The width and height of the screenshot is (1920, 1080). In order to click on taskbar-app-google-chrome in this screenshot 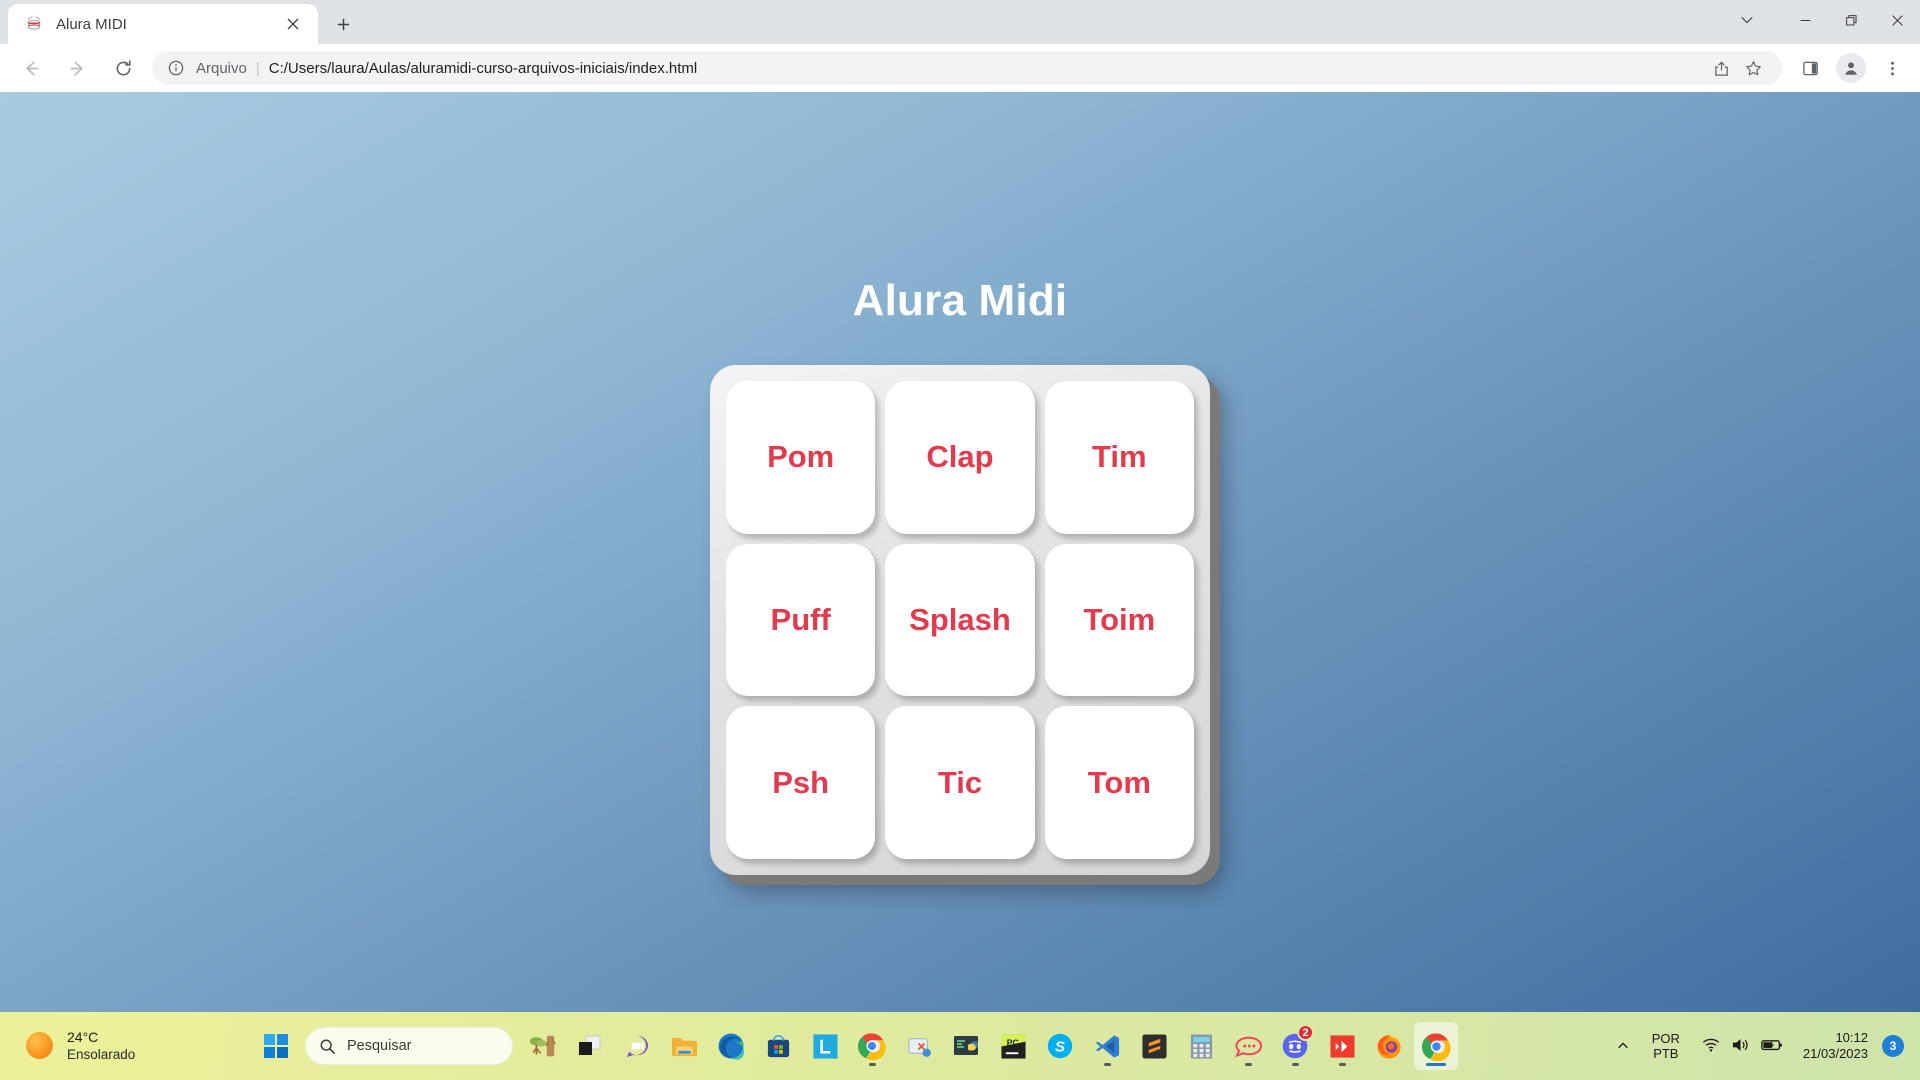, I will do `click(1436, 1046)`.